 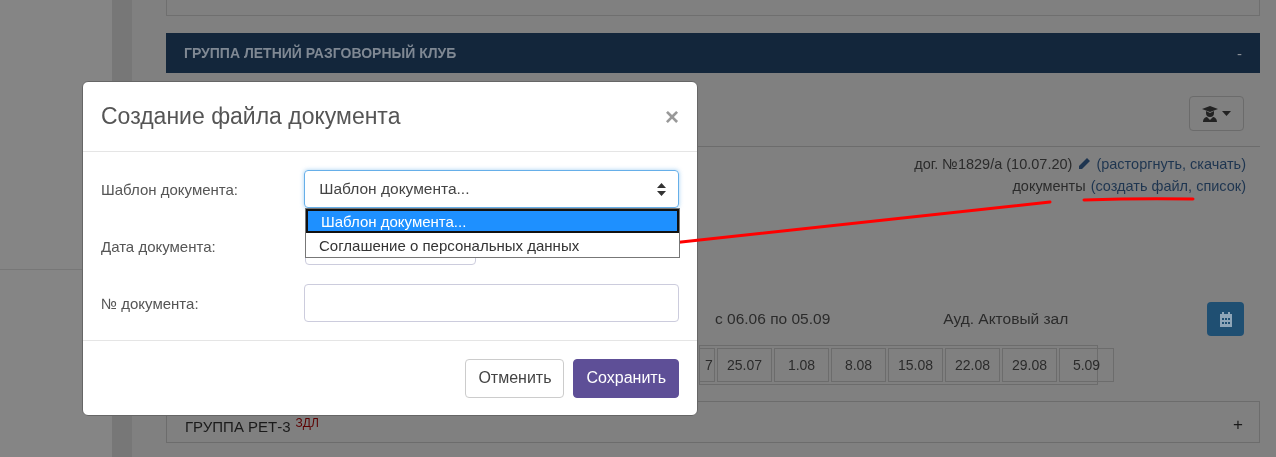 I want to click on contract-links: (расторгнуть, скачать), so click(x=1171, y=164).